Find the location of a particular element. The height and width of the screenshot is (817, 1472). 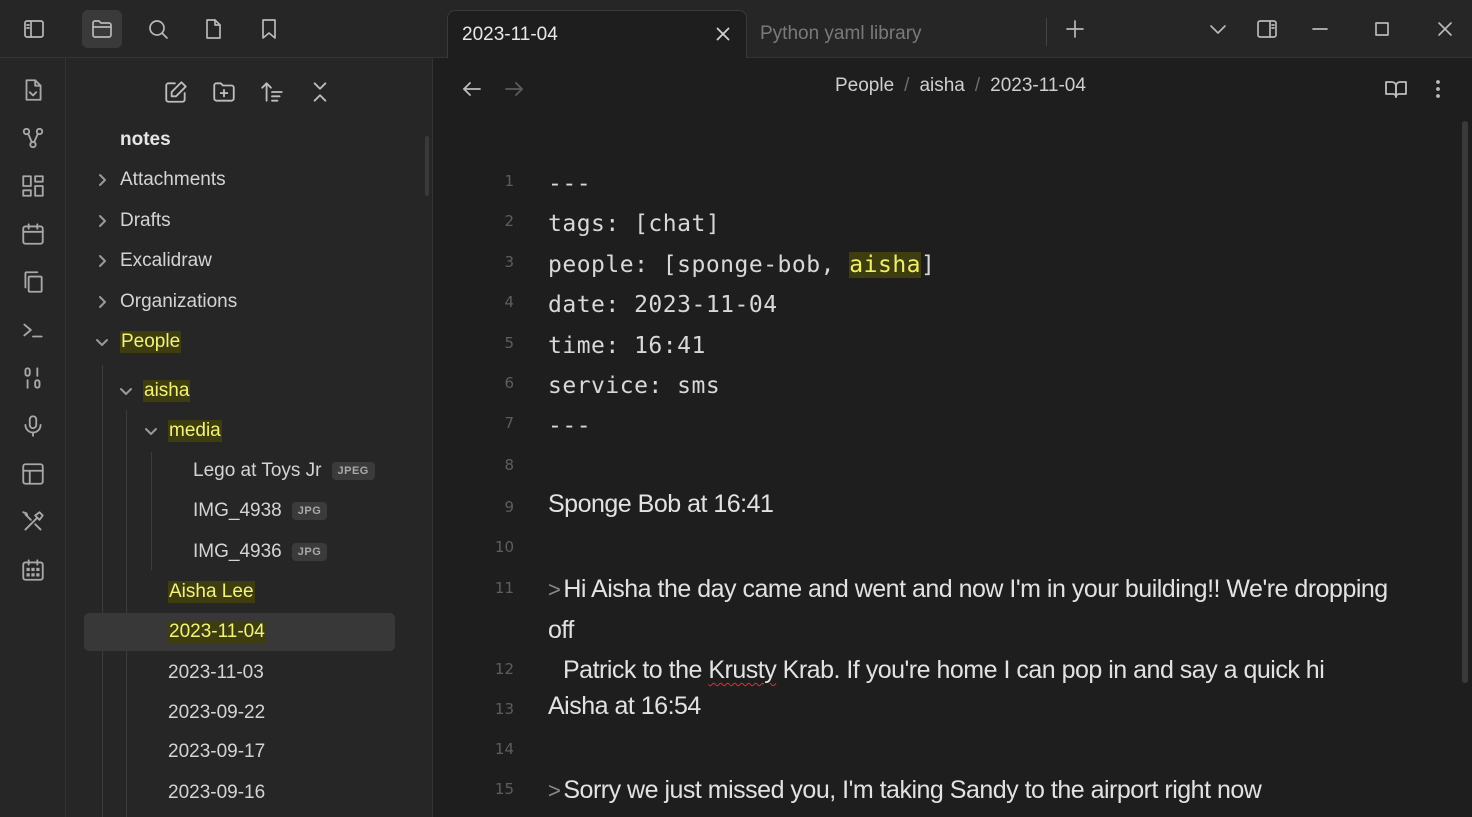

message-heading: Sponge Bob at 16:41 is located at coordinates (661, 504).